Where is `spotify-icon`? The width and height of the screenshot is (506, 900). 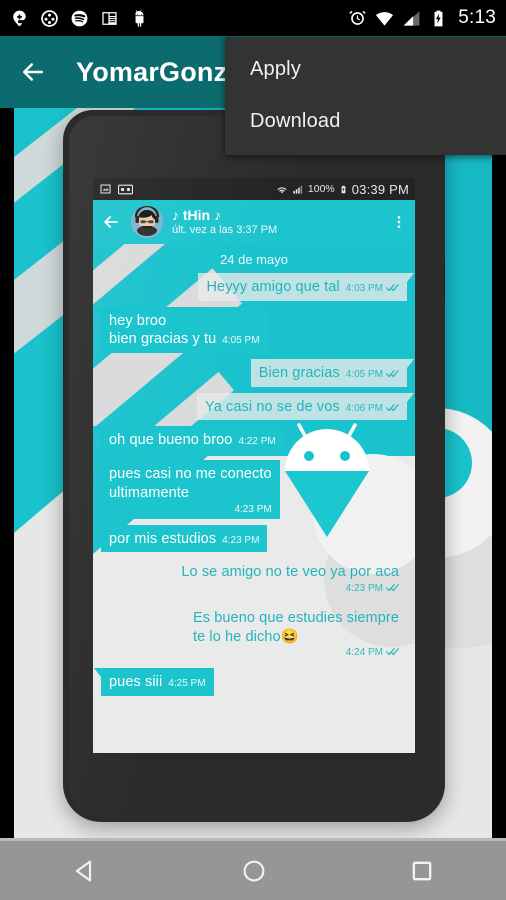 spotify-icon is located at coordinates (79, 18).